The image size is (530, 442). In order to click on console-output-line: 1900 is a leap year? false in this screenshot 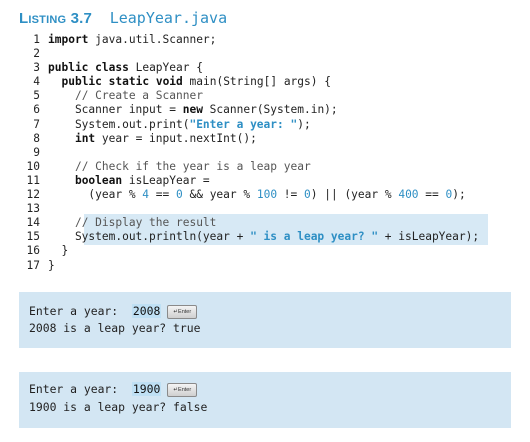, I will do `click(118, 407)`.